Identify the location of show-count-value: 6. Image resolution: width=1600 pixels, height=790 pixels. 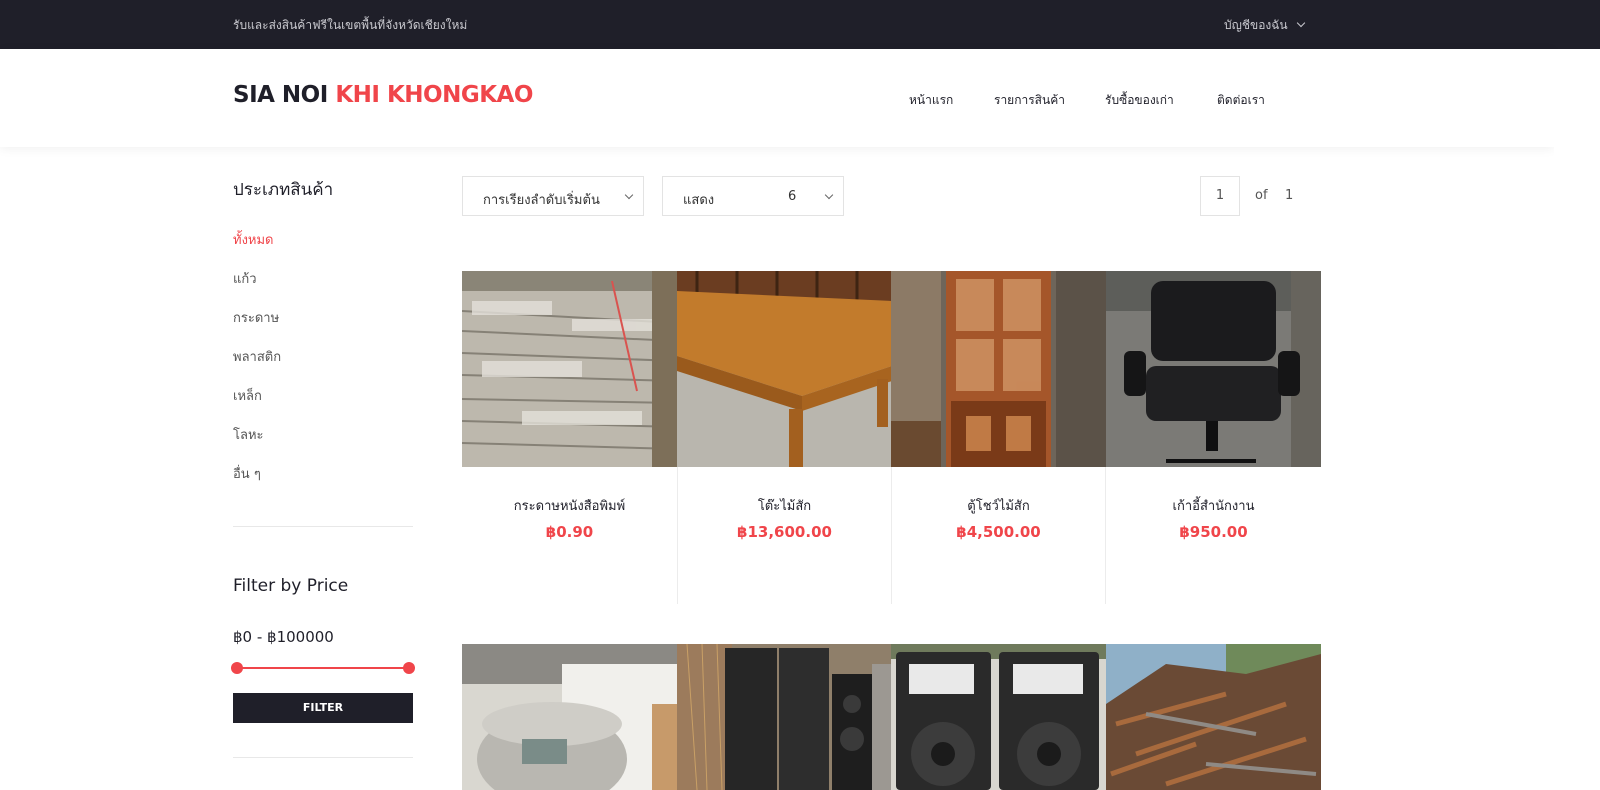
(792, 196).